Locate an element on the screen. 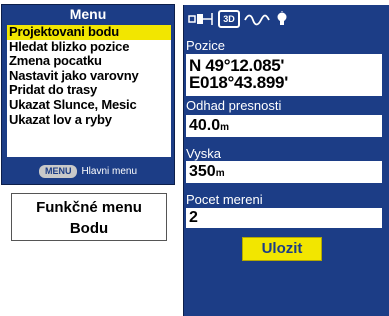 Image resolution: width=389 pixels, height=316 pixels. menu-item-ukazat-lov-a-ryby: Ukazat lov a ryby is located at coordinates (89, 120).